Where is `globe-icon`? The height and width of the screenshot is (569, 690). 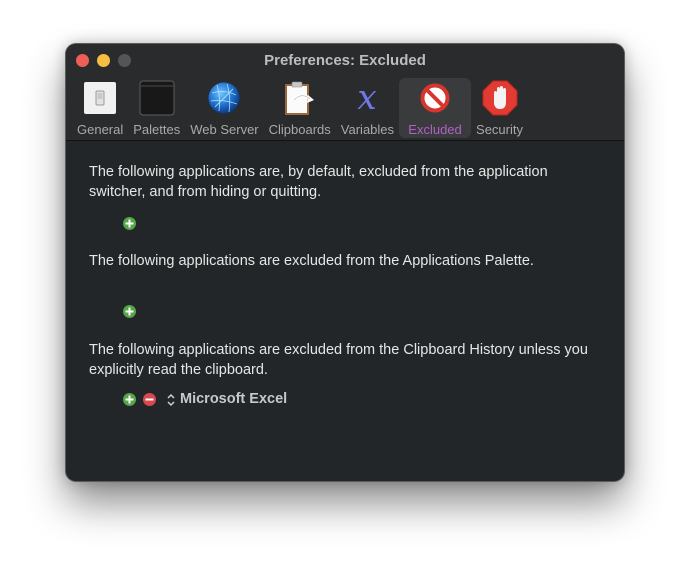
globe-icon is located at coordinates (224, 98).